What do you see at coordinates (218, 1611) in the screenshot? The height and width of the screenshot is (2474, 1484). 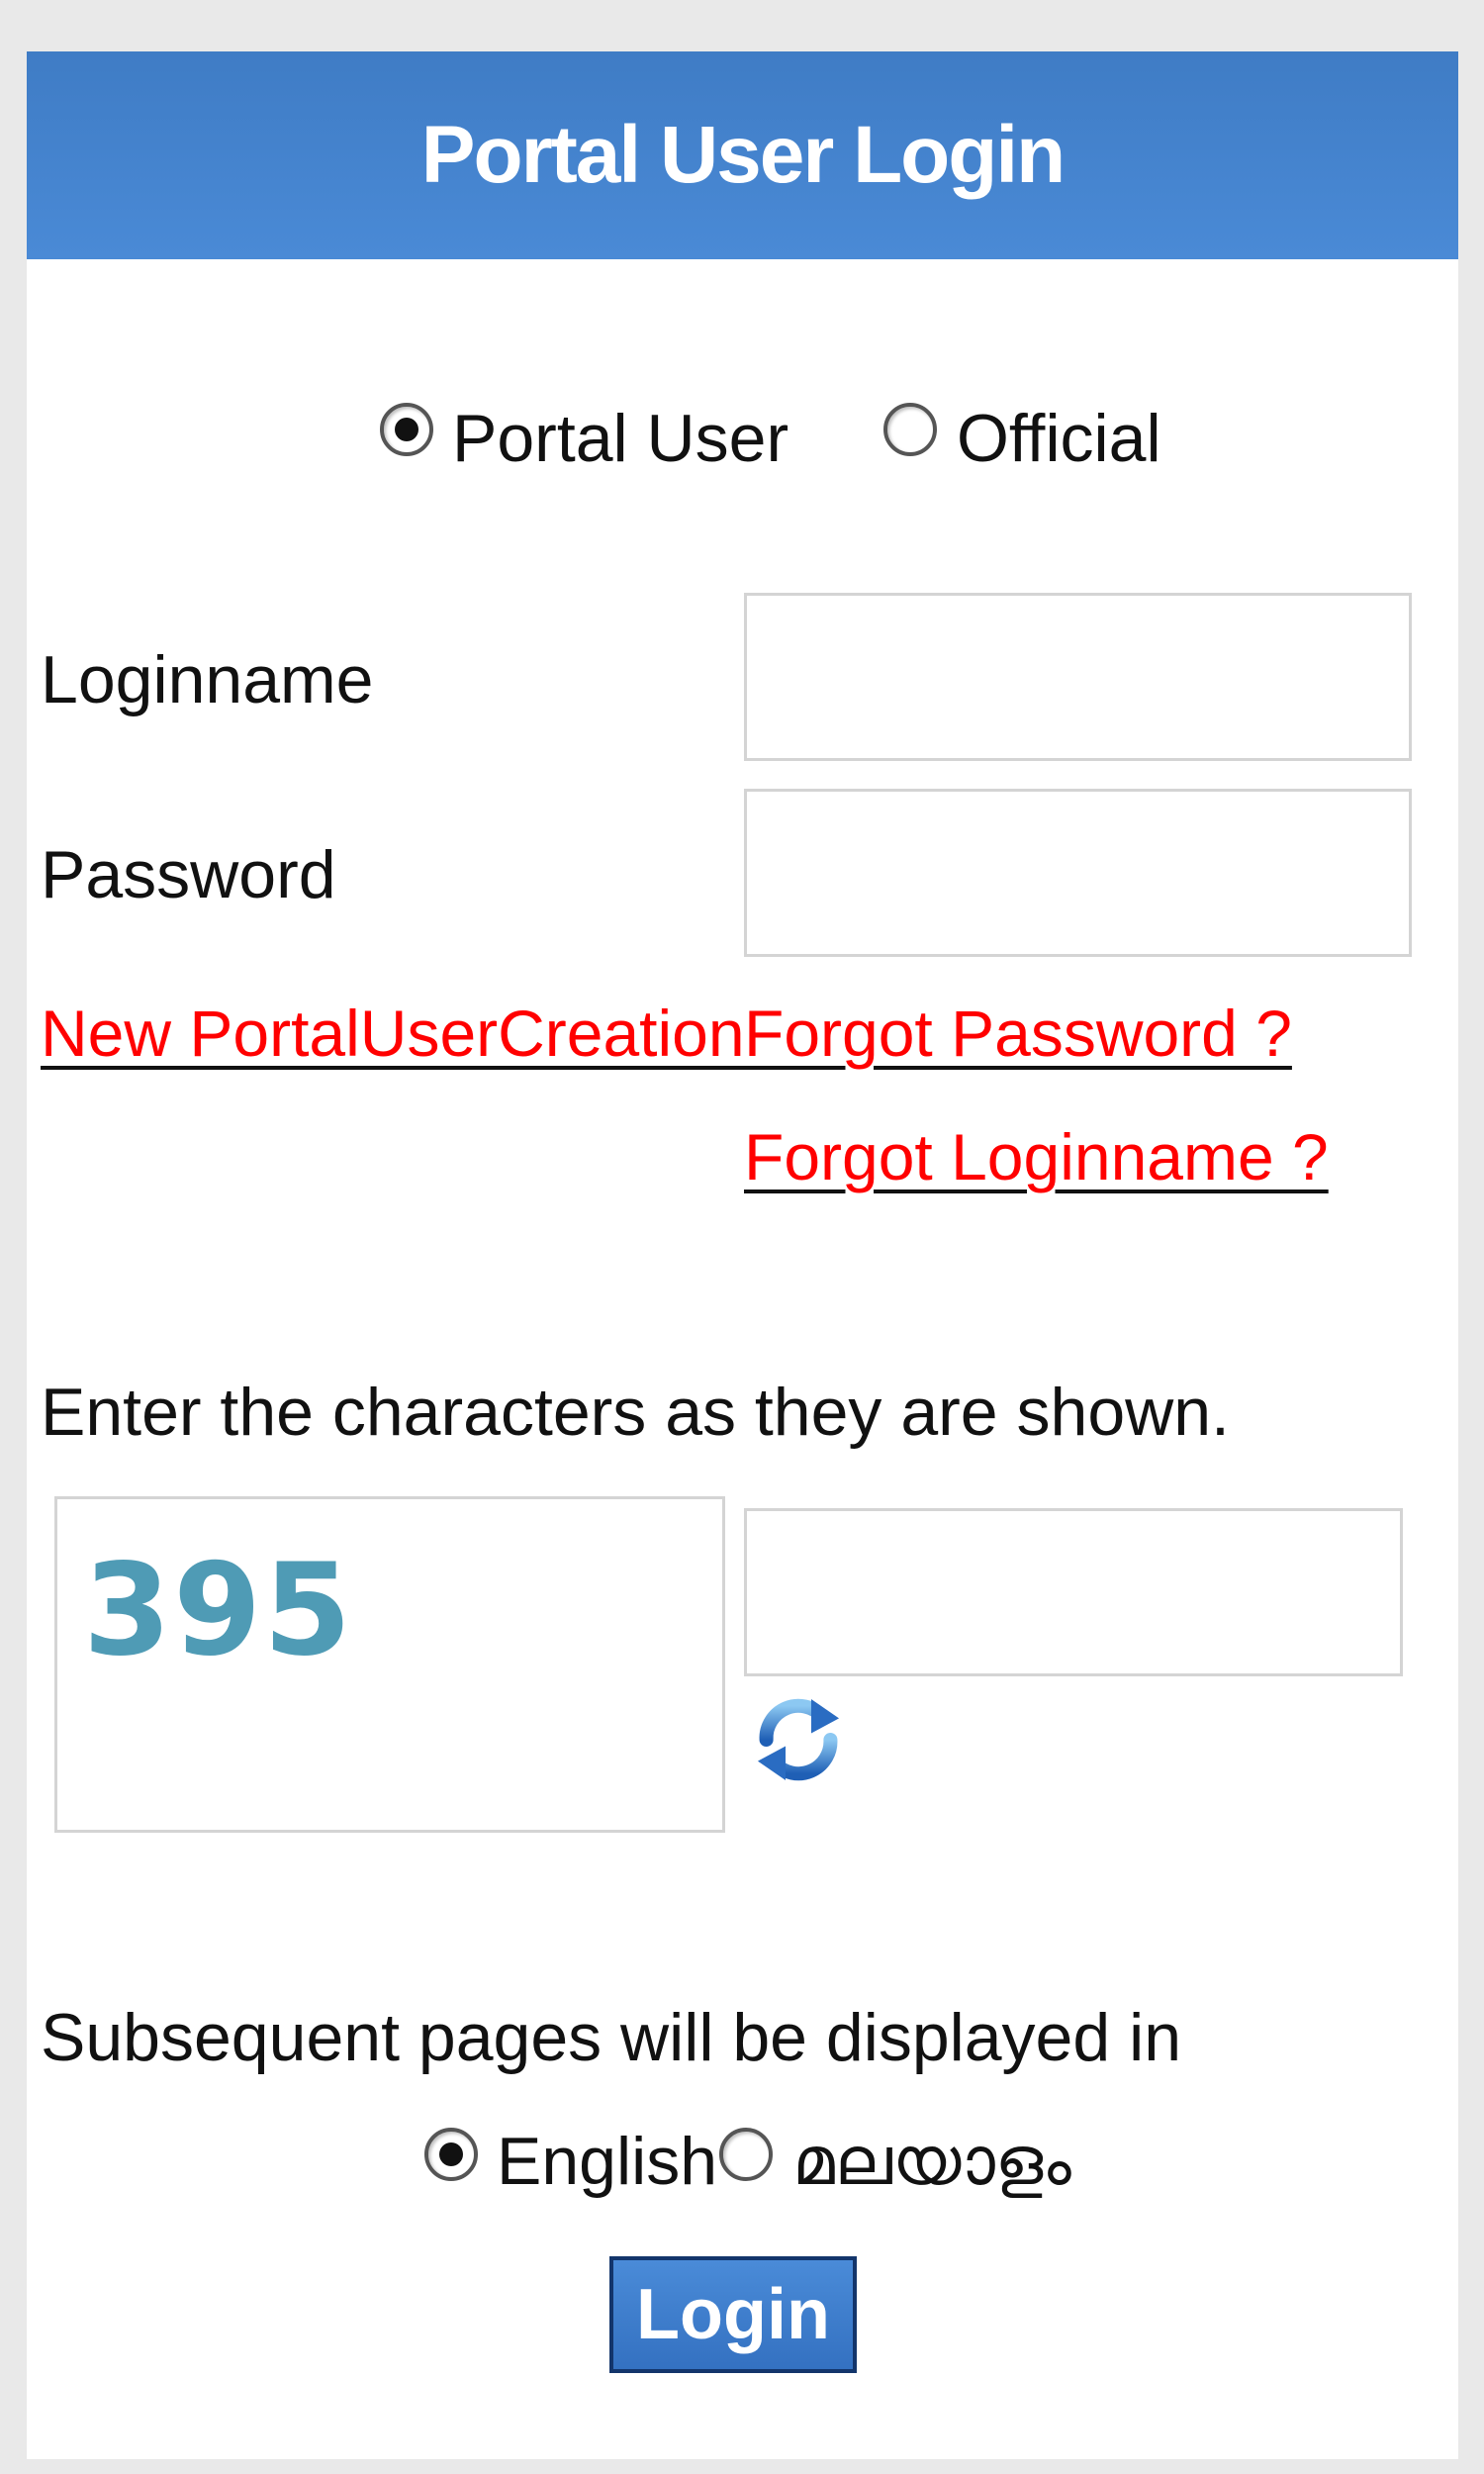 I see `captcha-text: 395` at bounding box center [218, 1611].